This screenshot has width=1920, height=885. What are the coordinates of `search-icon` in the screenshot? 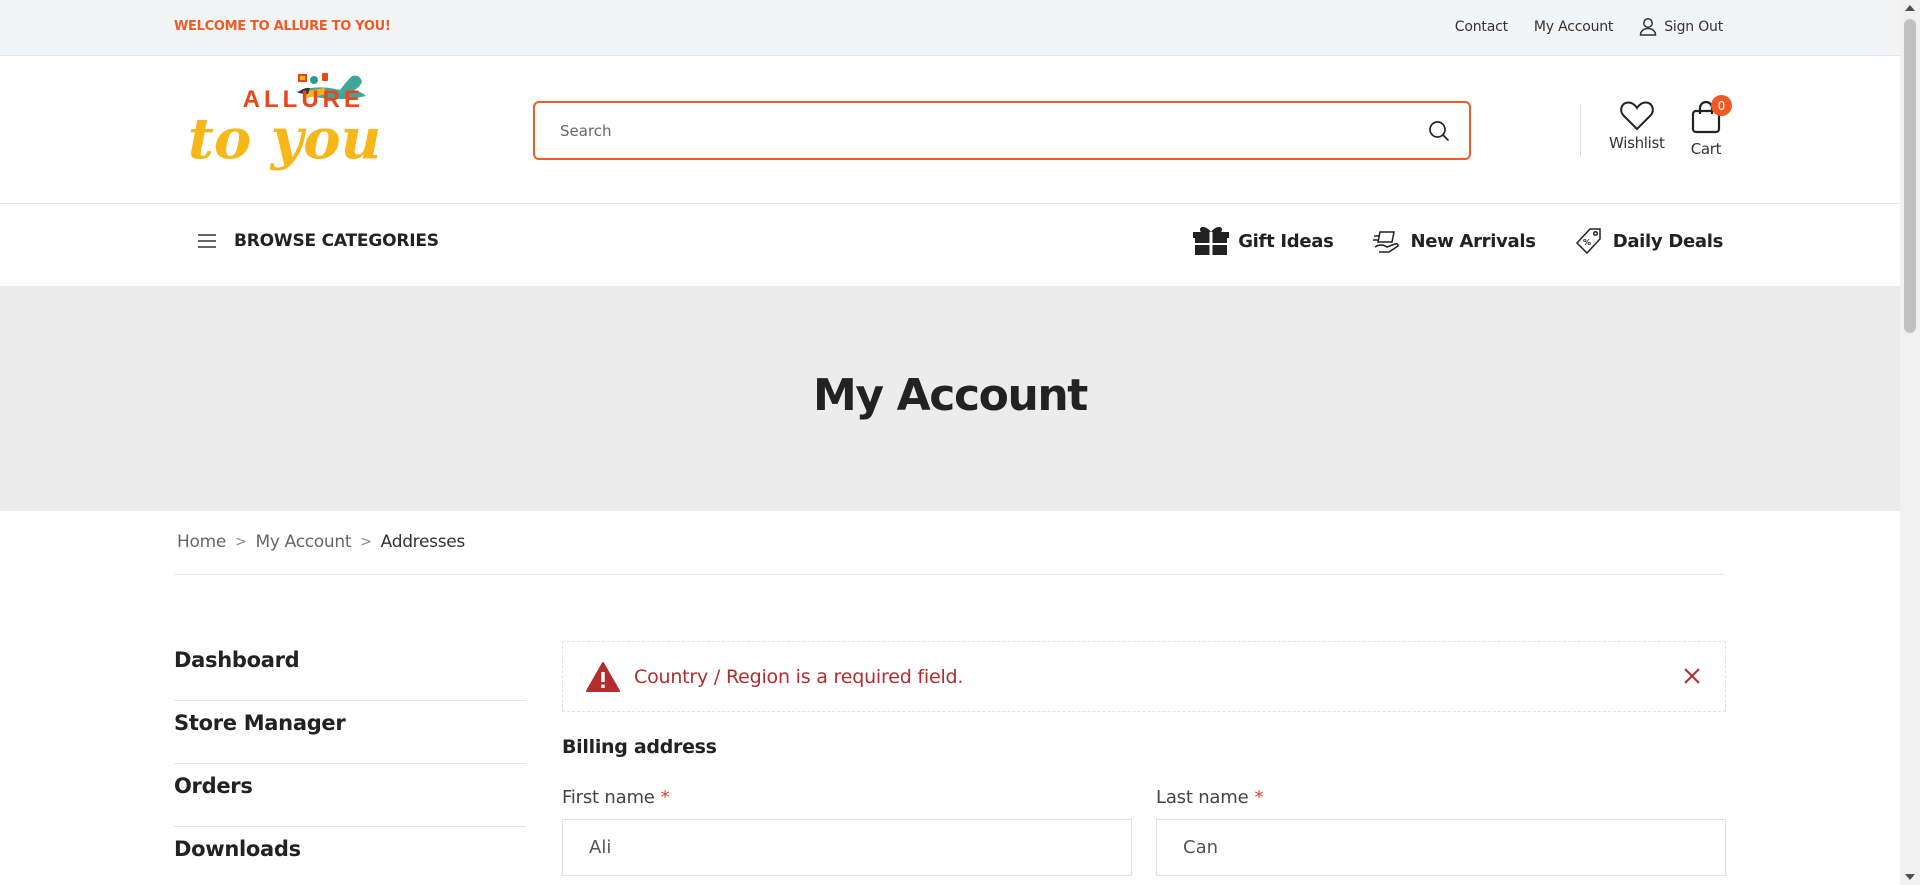 It's located at (1439, 130).